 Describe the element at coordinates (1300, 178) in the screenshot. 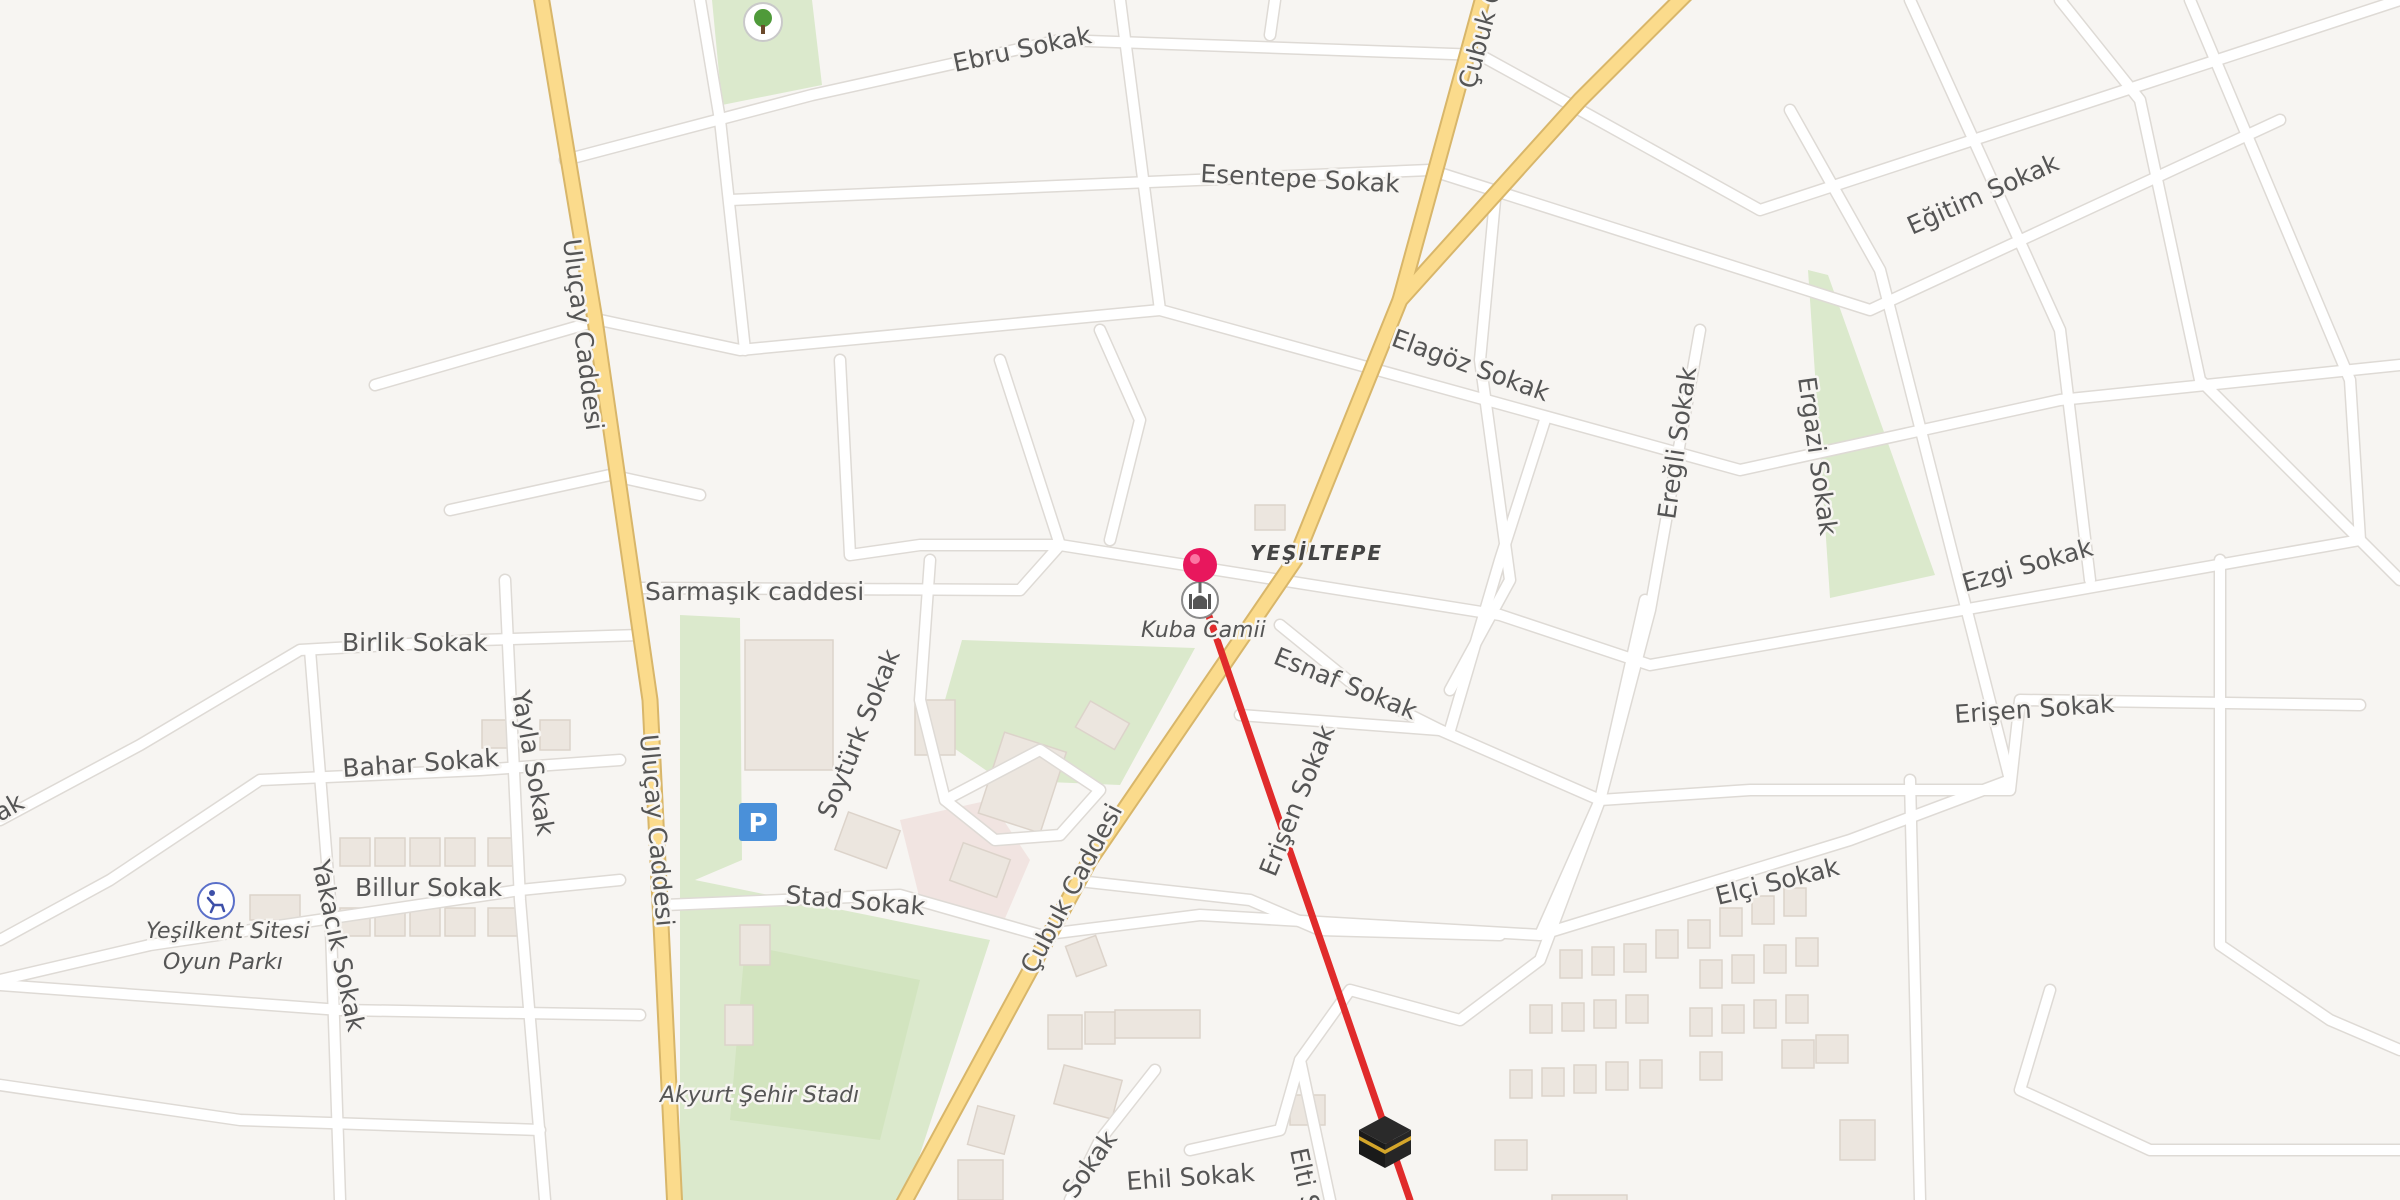

I see `street-label: Esentepe Sokak` at that location.